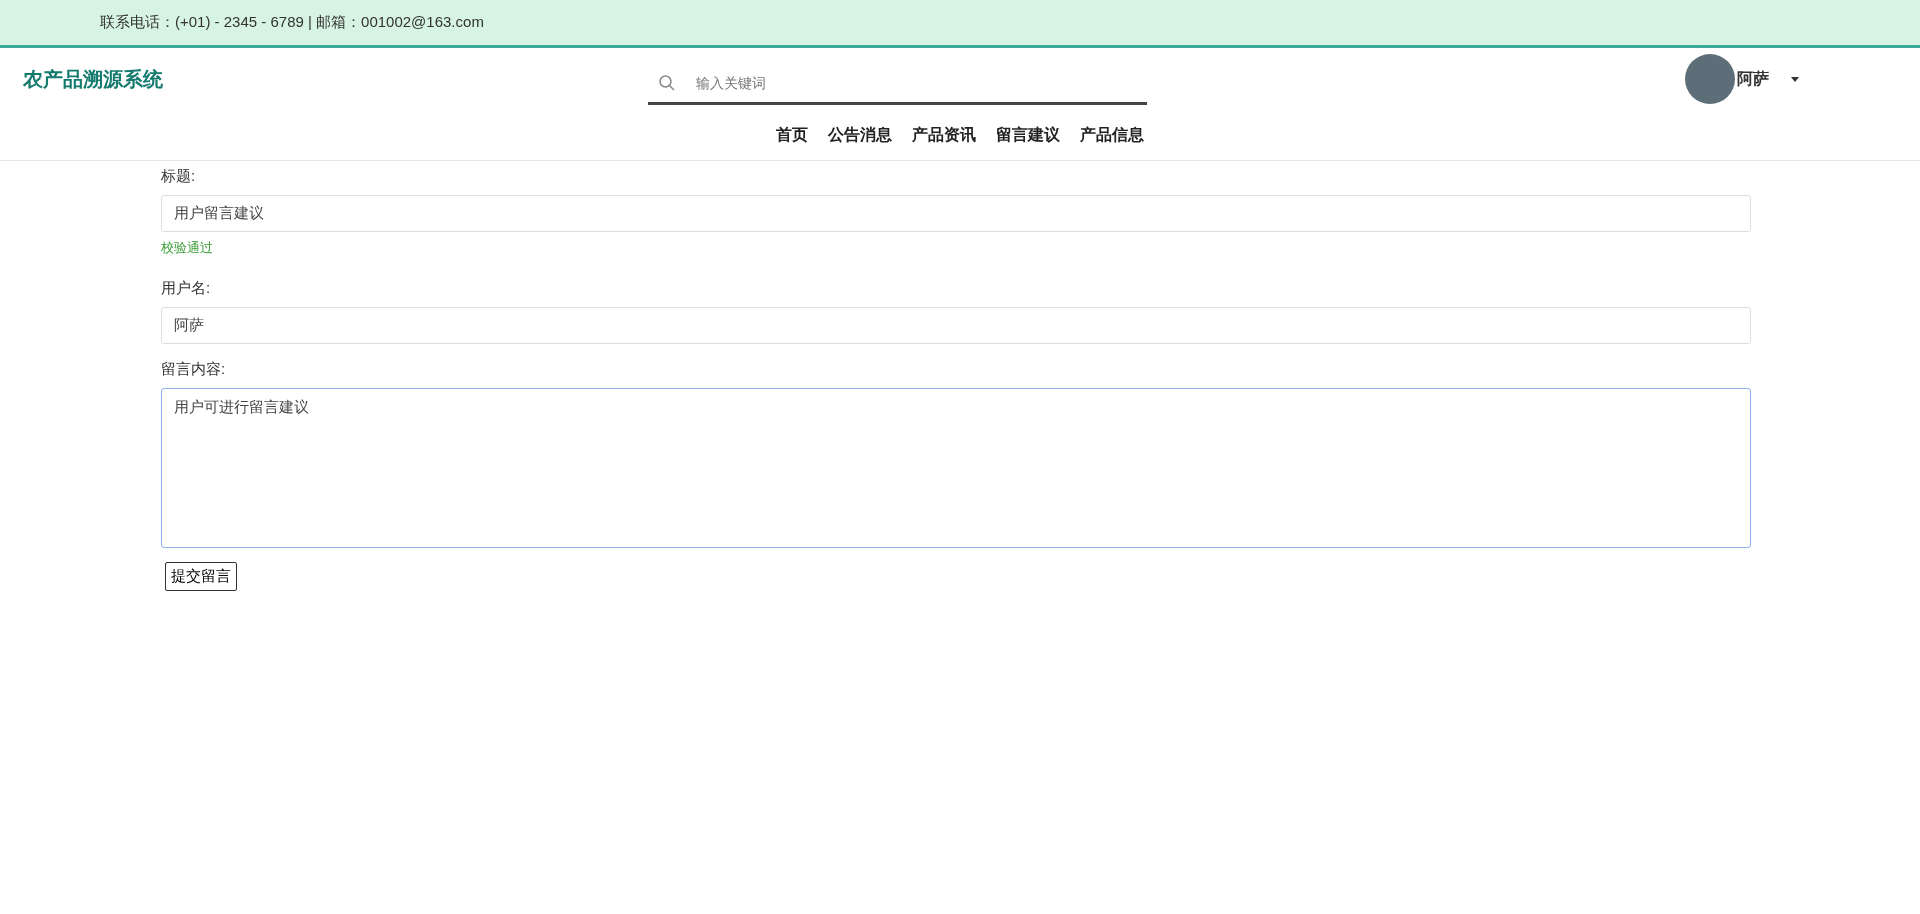  I want to click on field-label: 用户名:, so click(186, 288).